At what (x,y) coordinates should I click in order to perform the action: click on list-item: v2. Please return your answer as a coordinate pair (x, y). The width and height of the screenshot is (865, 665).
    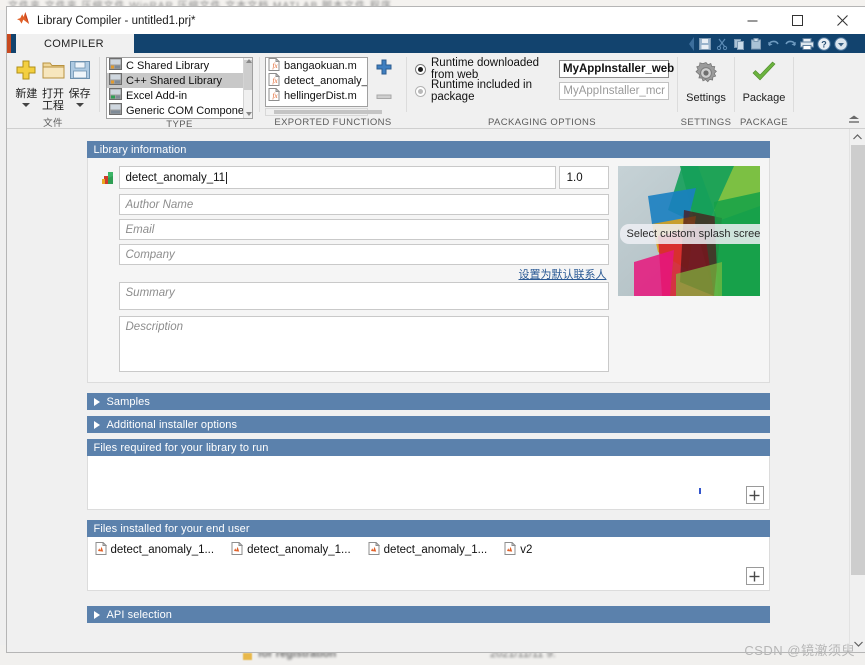
    Looking at the image, I should click on (518, 549).